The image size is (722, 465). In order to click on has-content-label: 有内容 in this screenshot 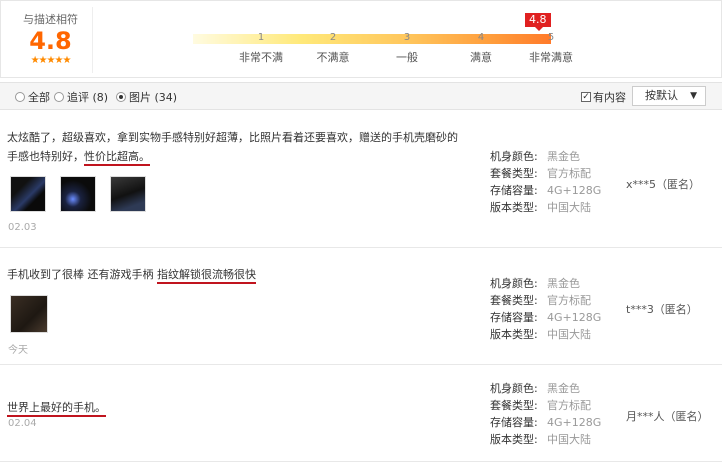, I will do `click(609, 97)`.